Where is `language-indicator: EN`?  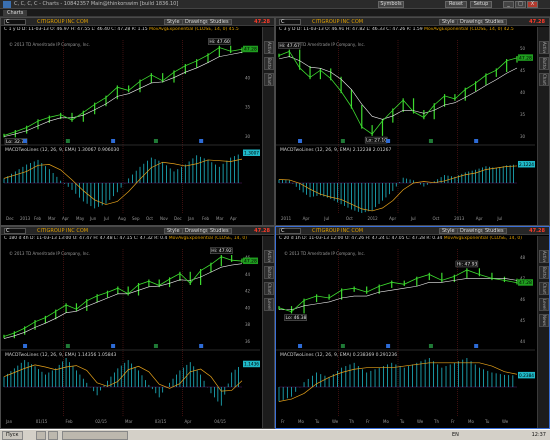 language-indicator: EN is located at coordinates (455, 435).